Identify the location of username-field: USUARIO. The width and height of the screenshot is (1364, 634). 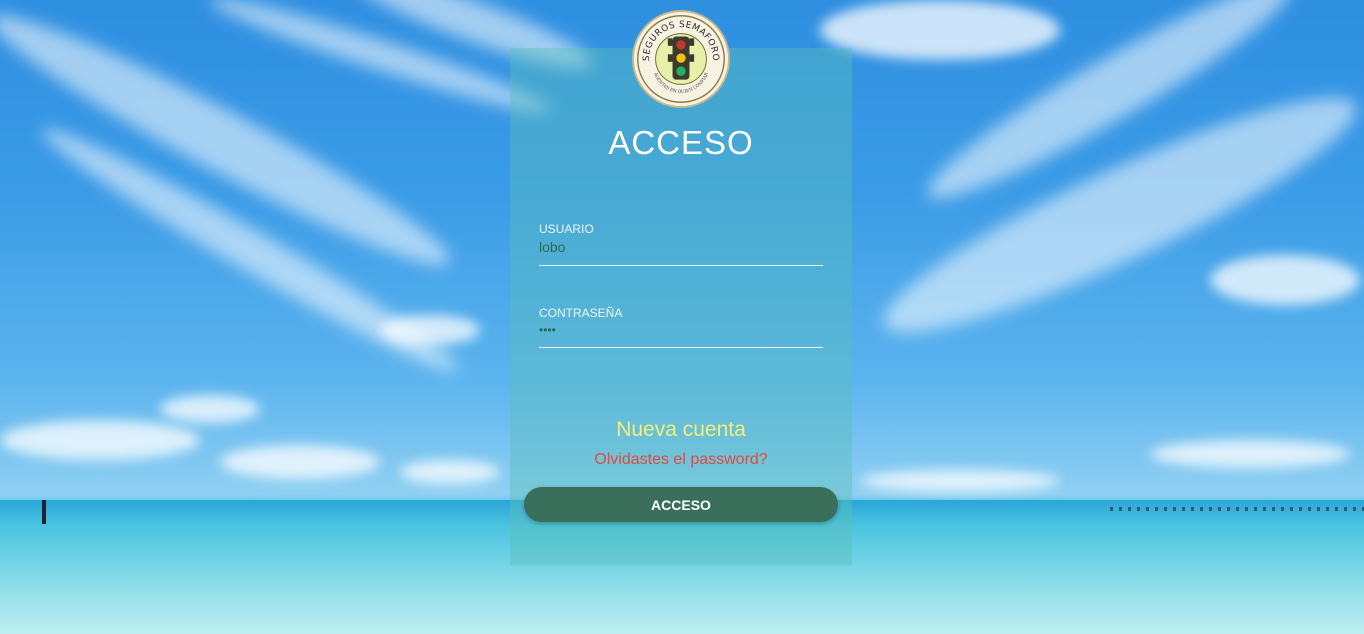
(681, 244).